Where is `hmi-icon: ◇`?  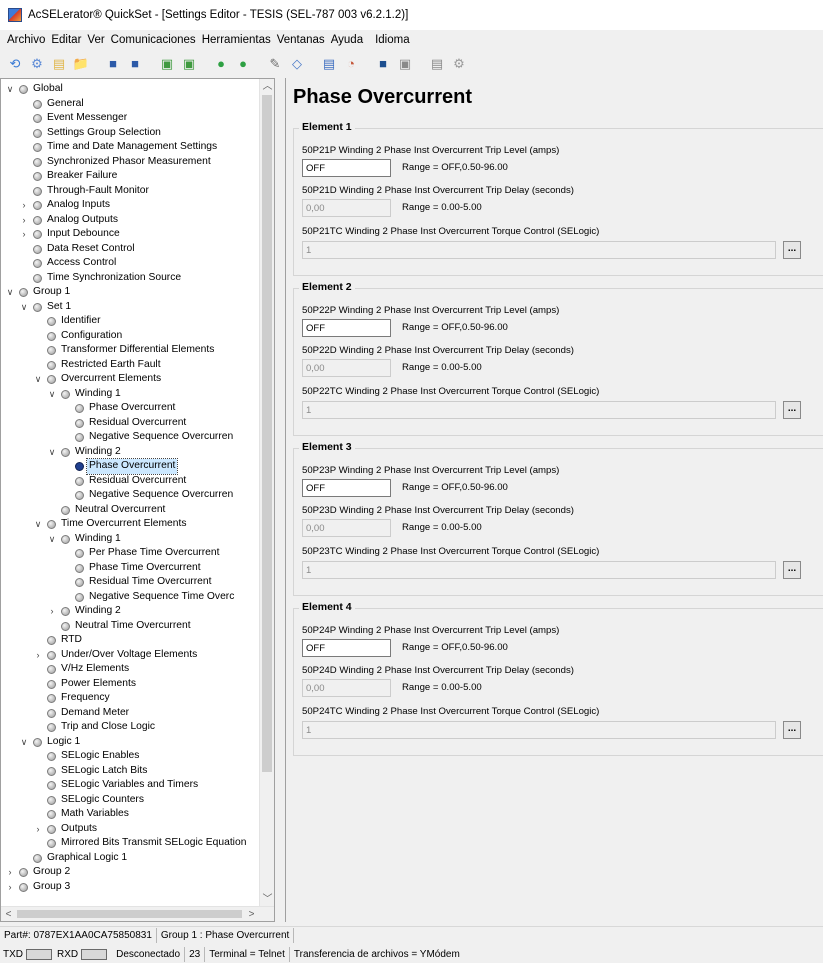
hmi-icon: ◇ is located at coordinates (297, 63).